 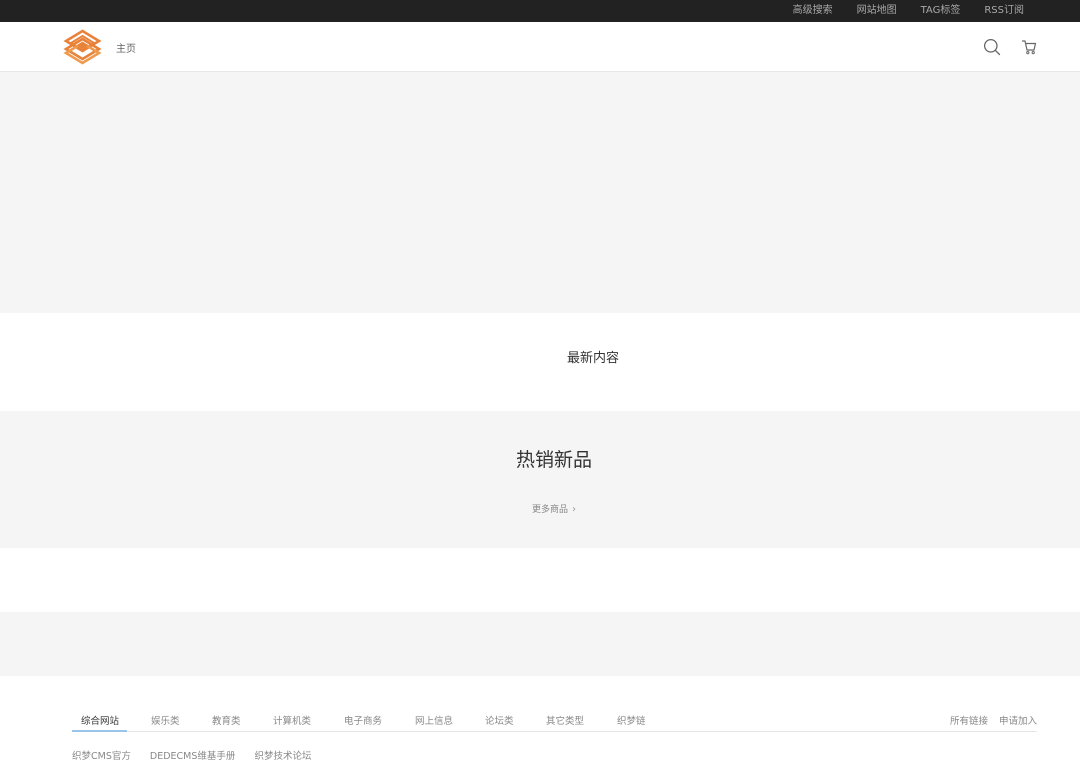 What do you see at coordinates (1018, 721) in the screenshot?
I see `apply-join-link: 申请加入` at bounding box center [1018, 721].